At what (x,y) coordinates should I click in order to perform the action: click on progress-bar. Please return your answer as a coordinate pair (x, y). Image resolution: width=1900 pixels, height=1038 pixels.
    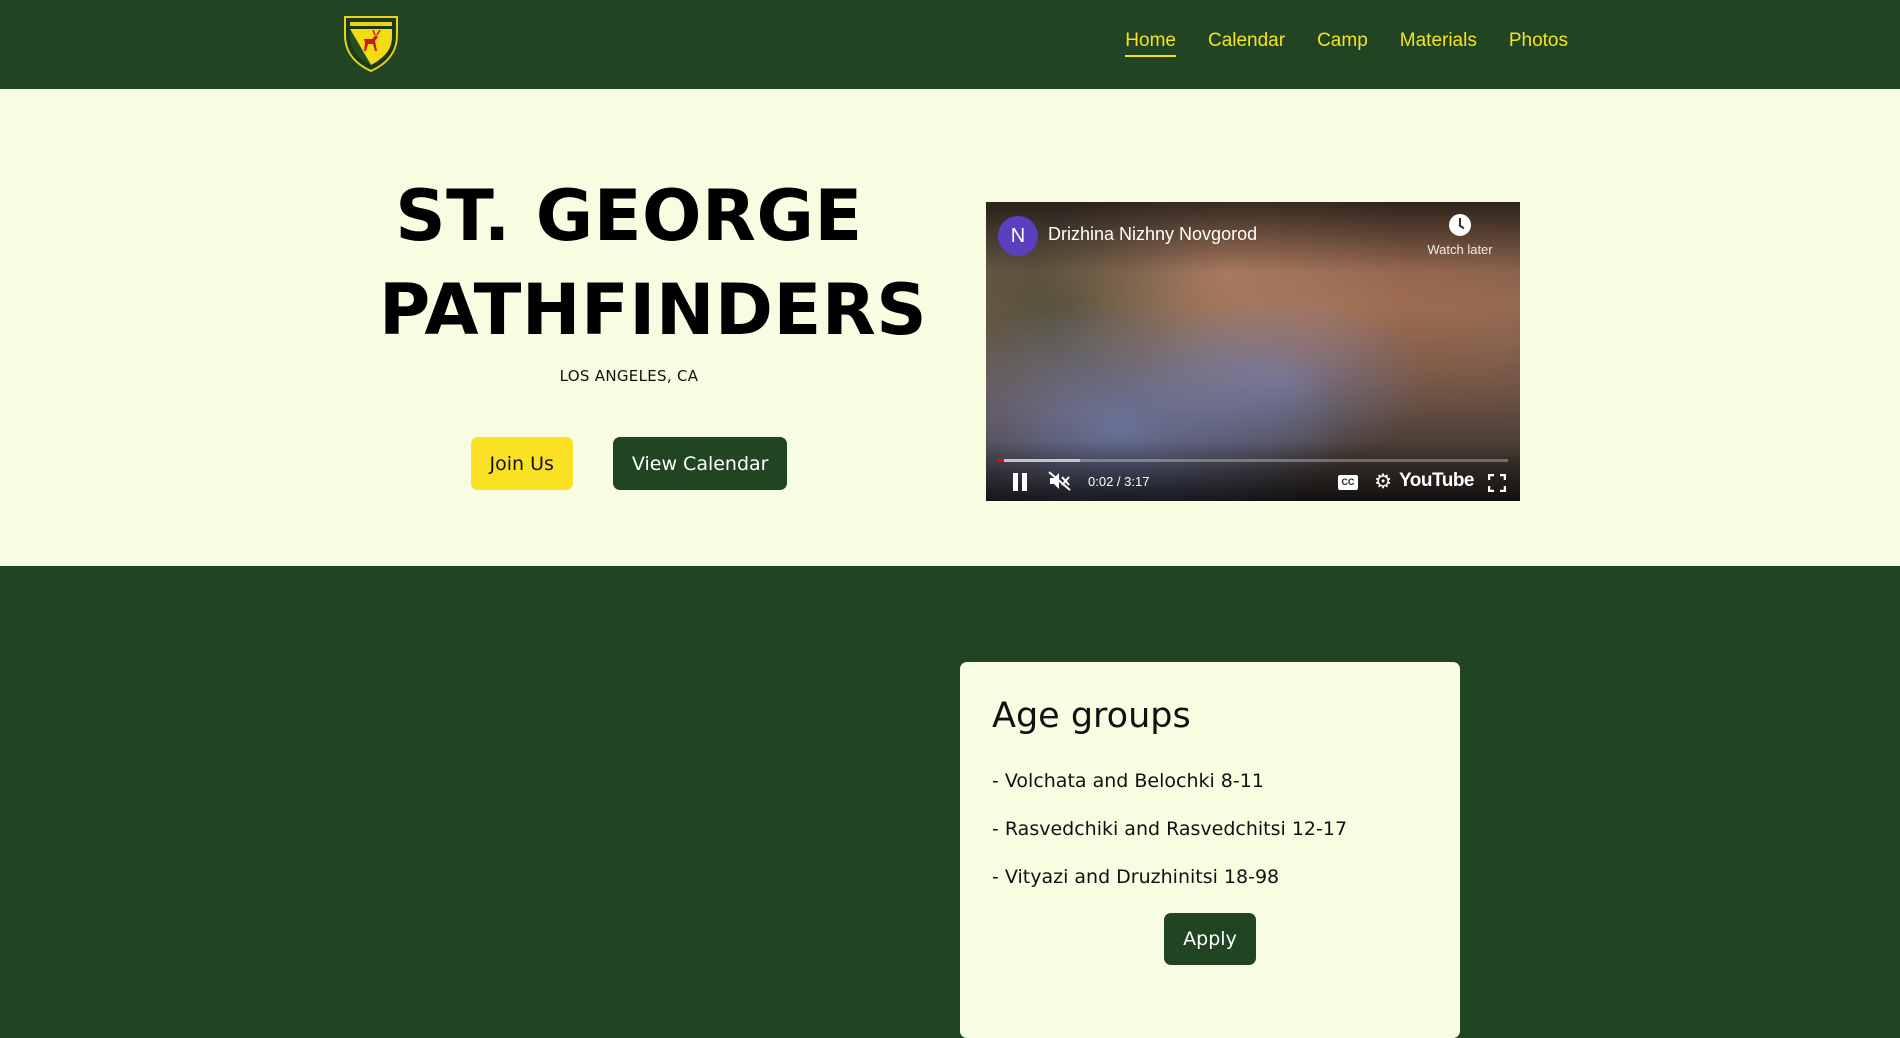
    Looking at the image, I should click on (1253, 460).